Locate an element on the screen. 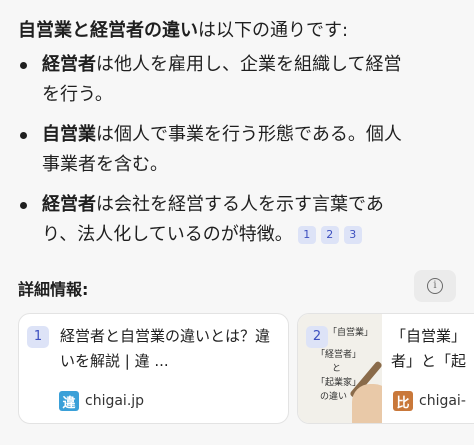 Image resolution: width=474 pixels, height=445 pixels. source-site: 違 chigai.jp is located at coordinates (101, 401).